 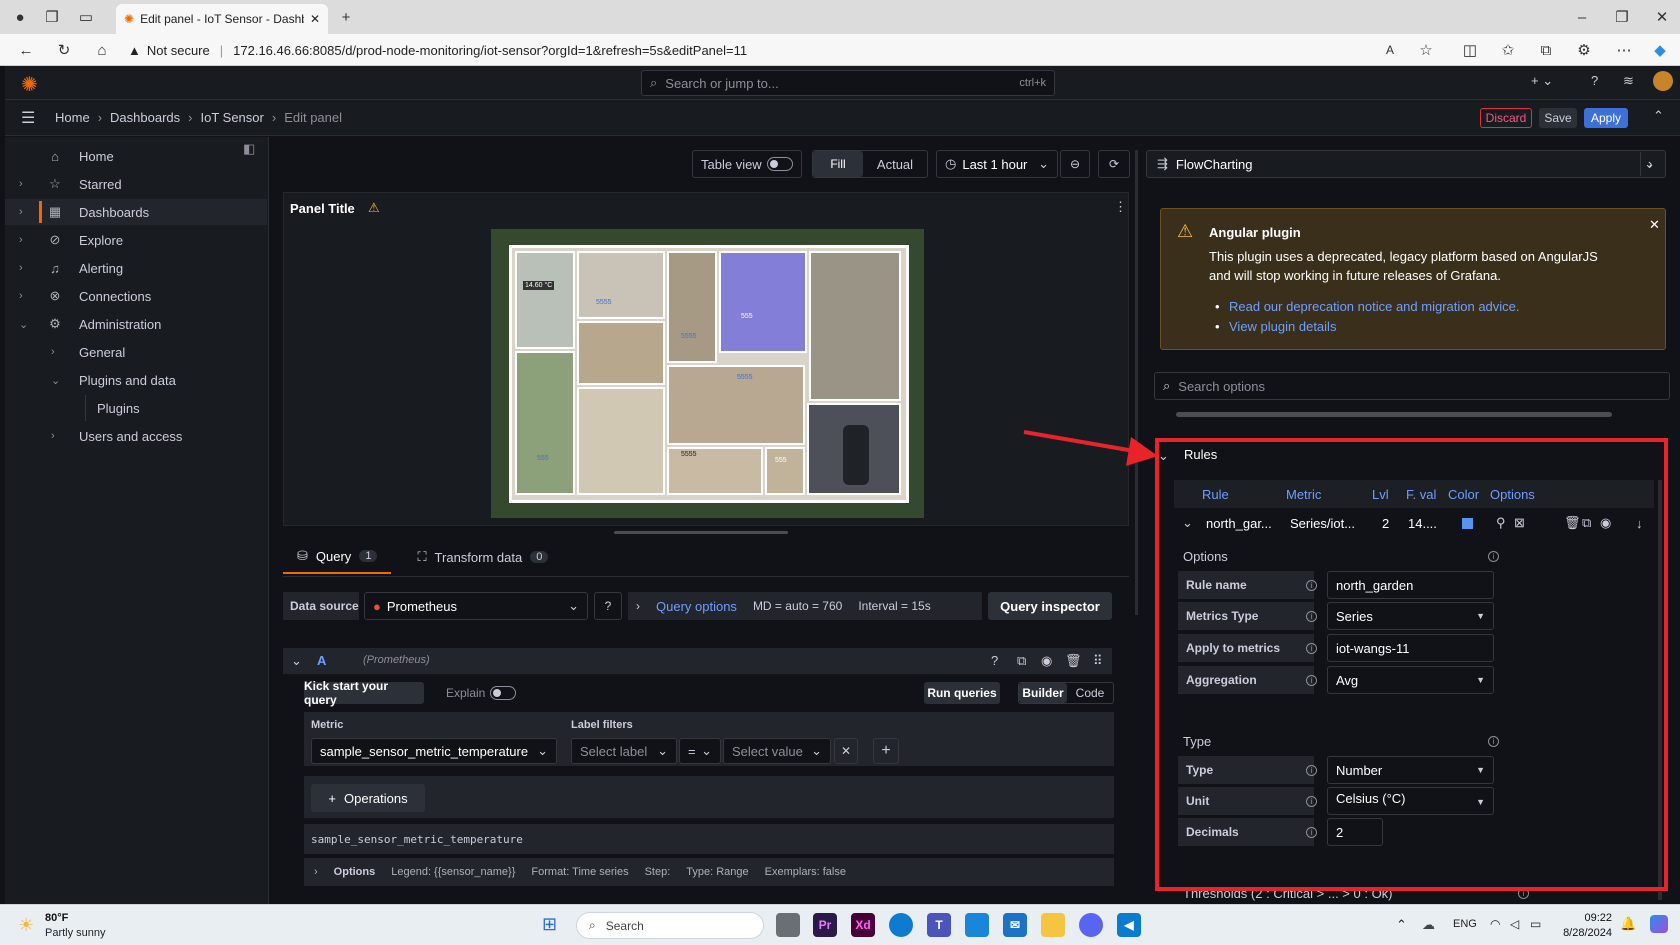 I want to click on search-icon: ⌕, so click(x=592, y=925).